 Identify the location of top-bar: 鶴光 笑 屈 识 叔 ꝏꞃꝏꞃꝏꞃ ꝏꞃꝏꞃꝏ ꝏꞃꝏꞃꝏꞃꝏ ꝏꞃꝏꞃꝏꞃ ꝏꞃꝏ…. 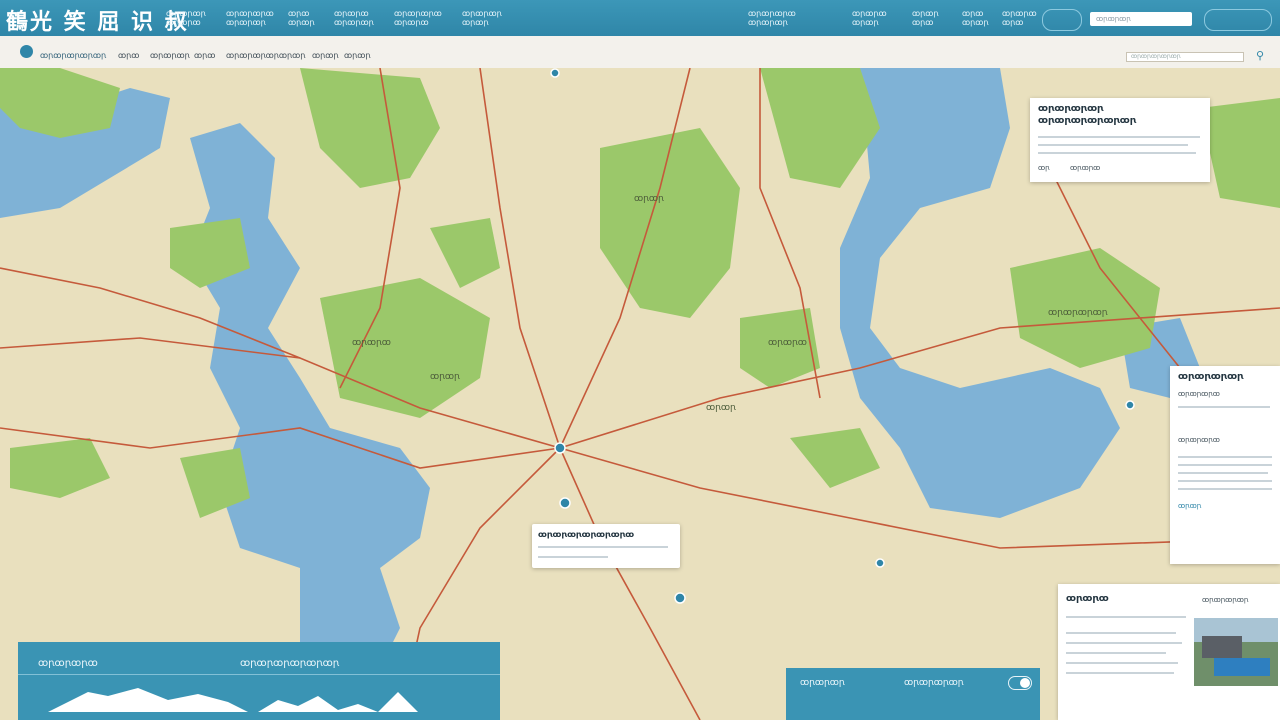
(640, 18).